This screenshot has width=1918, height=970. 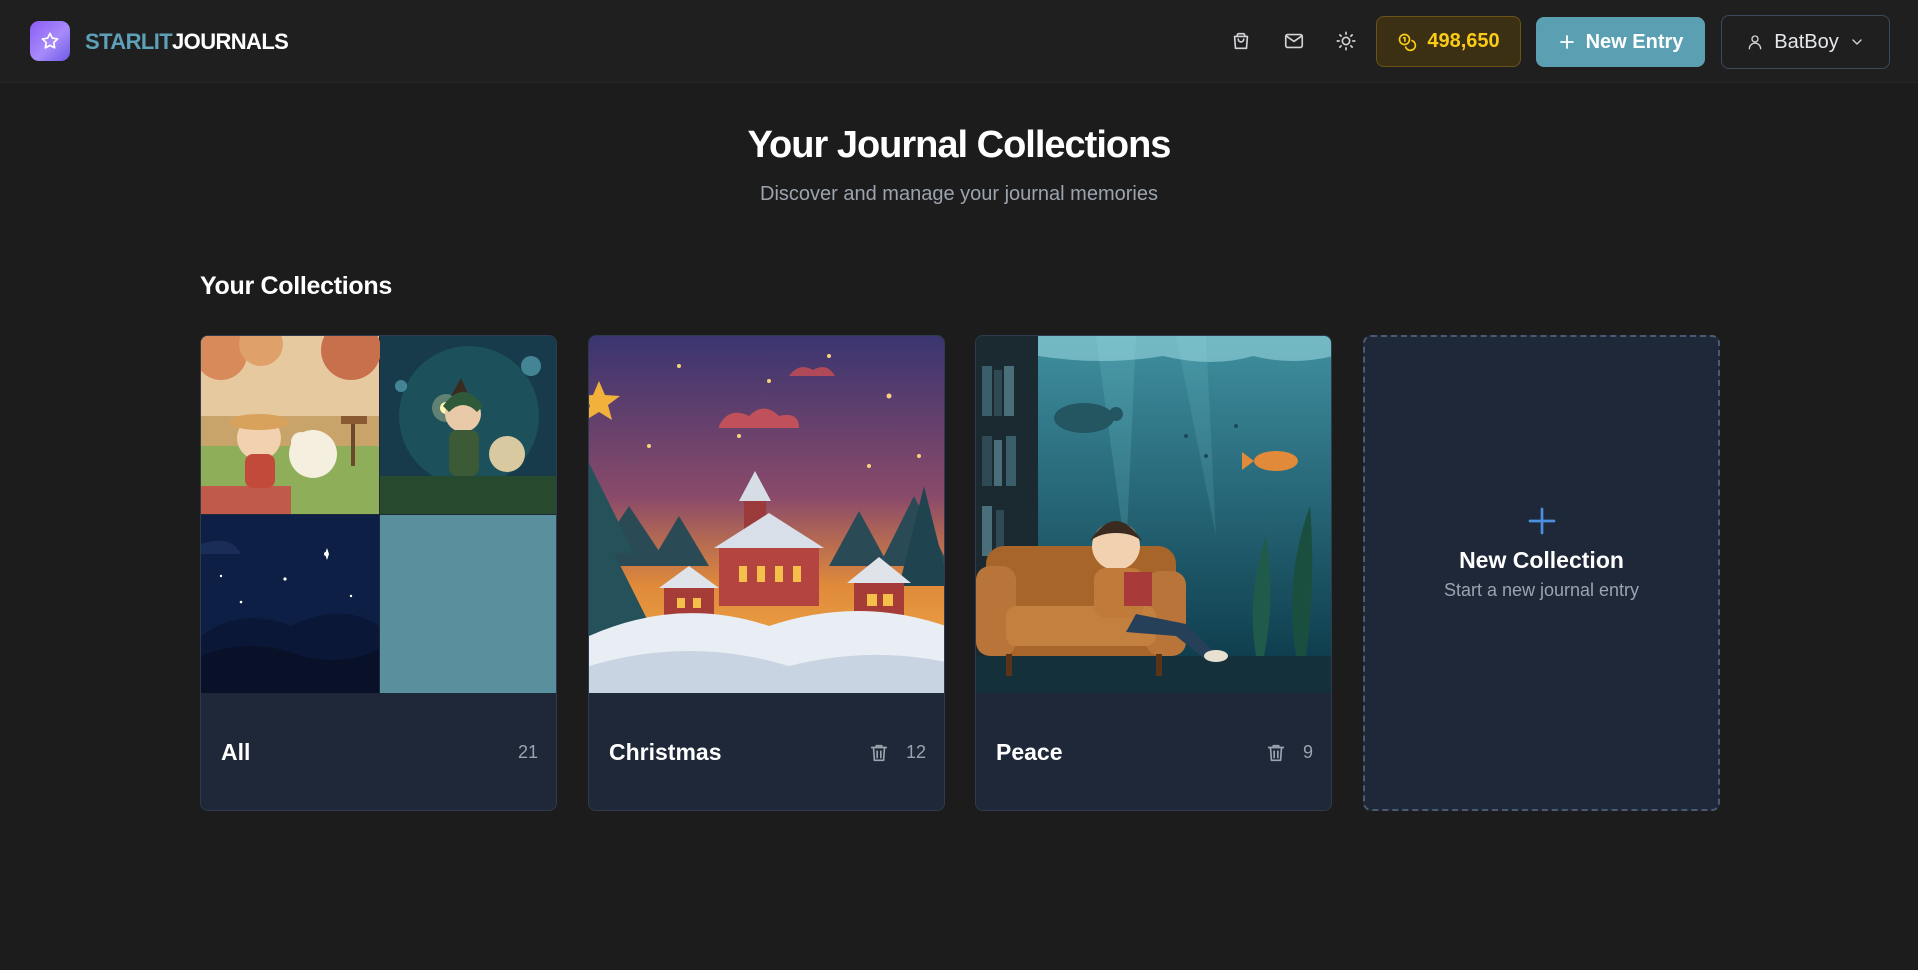 I want to click on brand-name-part2: JOURNALS, so click(x=230, y=41).